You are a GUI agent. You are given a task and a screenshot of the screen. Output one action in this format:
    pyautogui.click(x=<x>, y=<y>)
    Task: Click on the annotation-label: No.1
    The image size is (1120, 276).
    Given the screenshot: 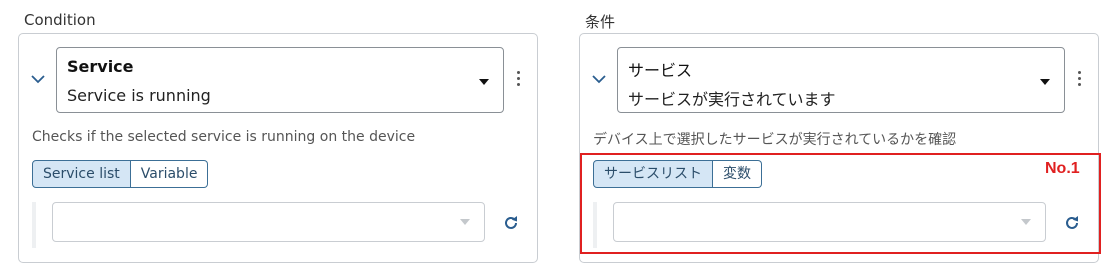 What is the action you would take?
    pyautogui.click(x=1062, y=168)
    